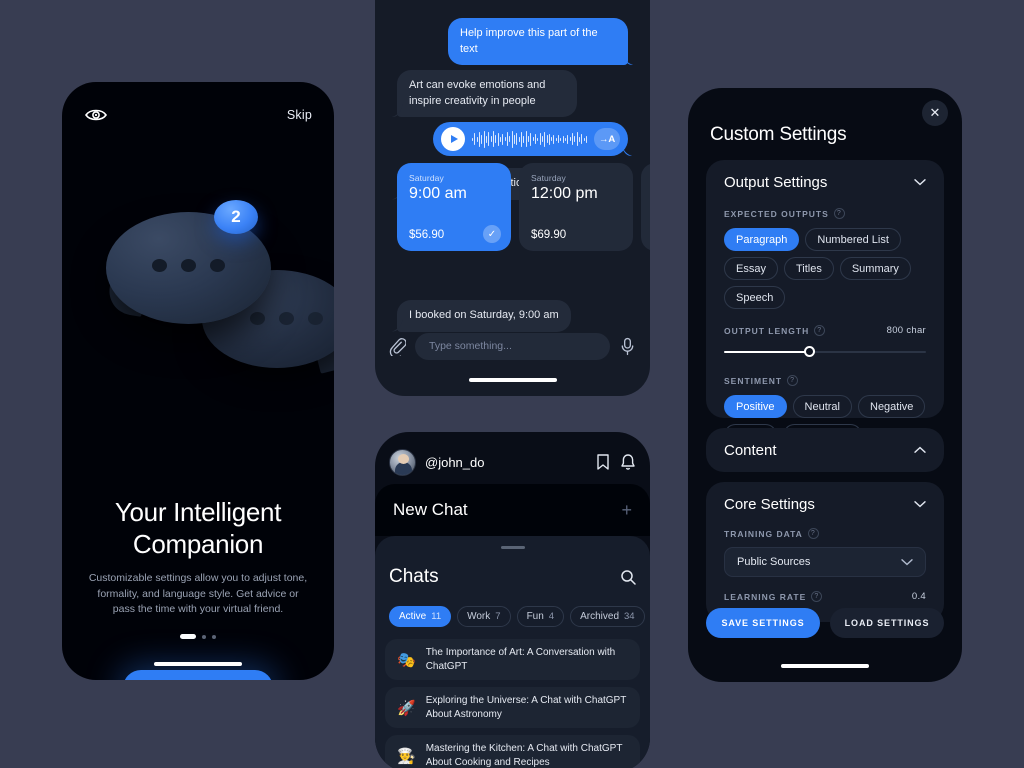 The height and width of the screenshot is (768, 1024). I want to click on slider-fill, so click(766, 352).